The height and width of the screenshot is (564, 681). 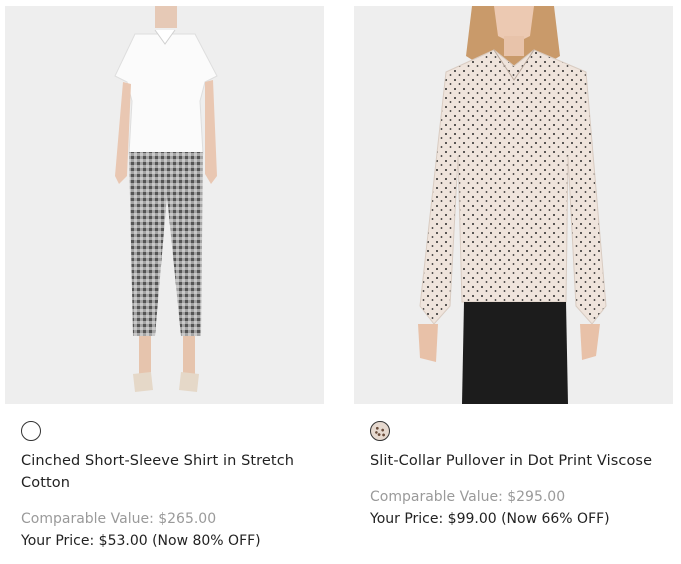 I want to click on comparable-value: Comparable Value: $265.00, so click(x=119, y=519).